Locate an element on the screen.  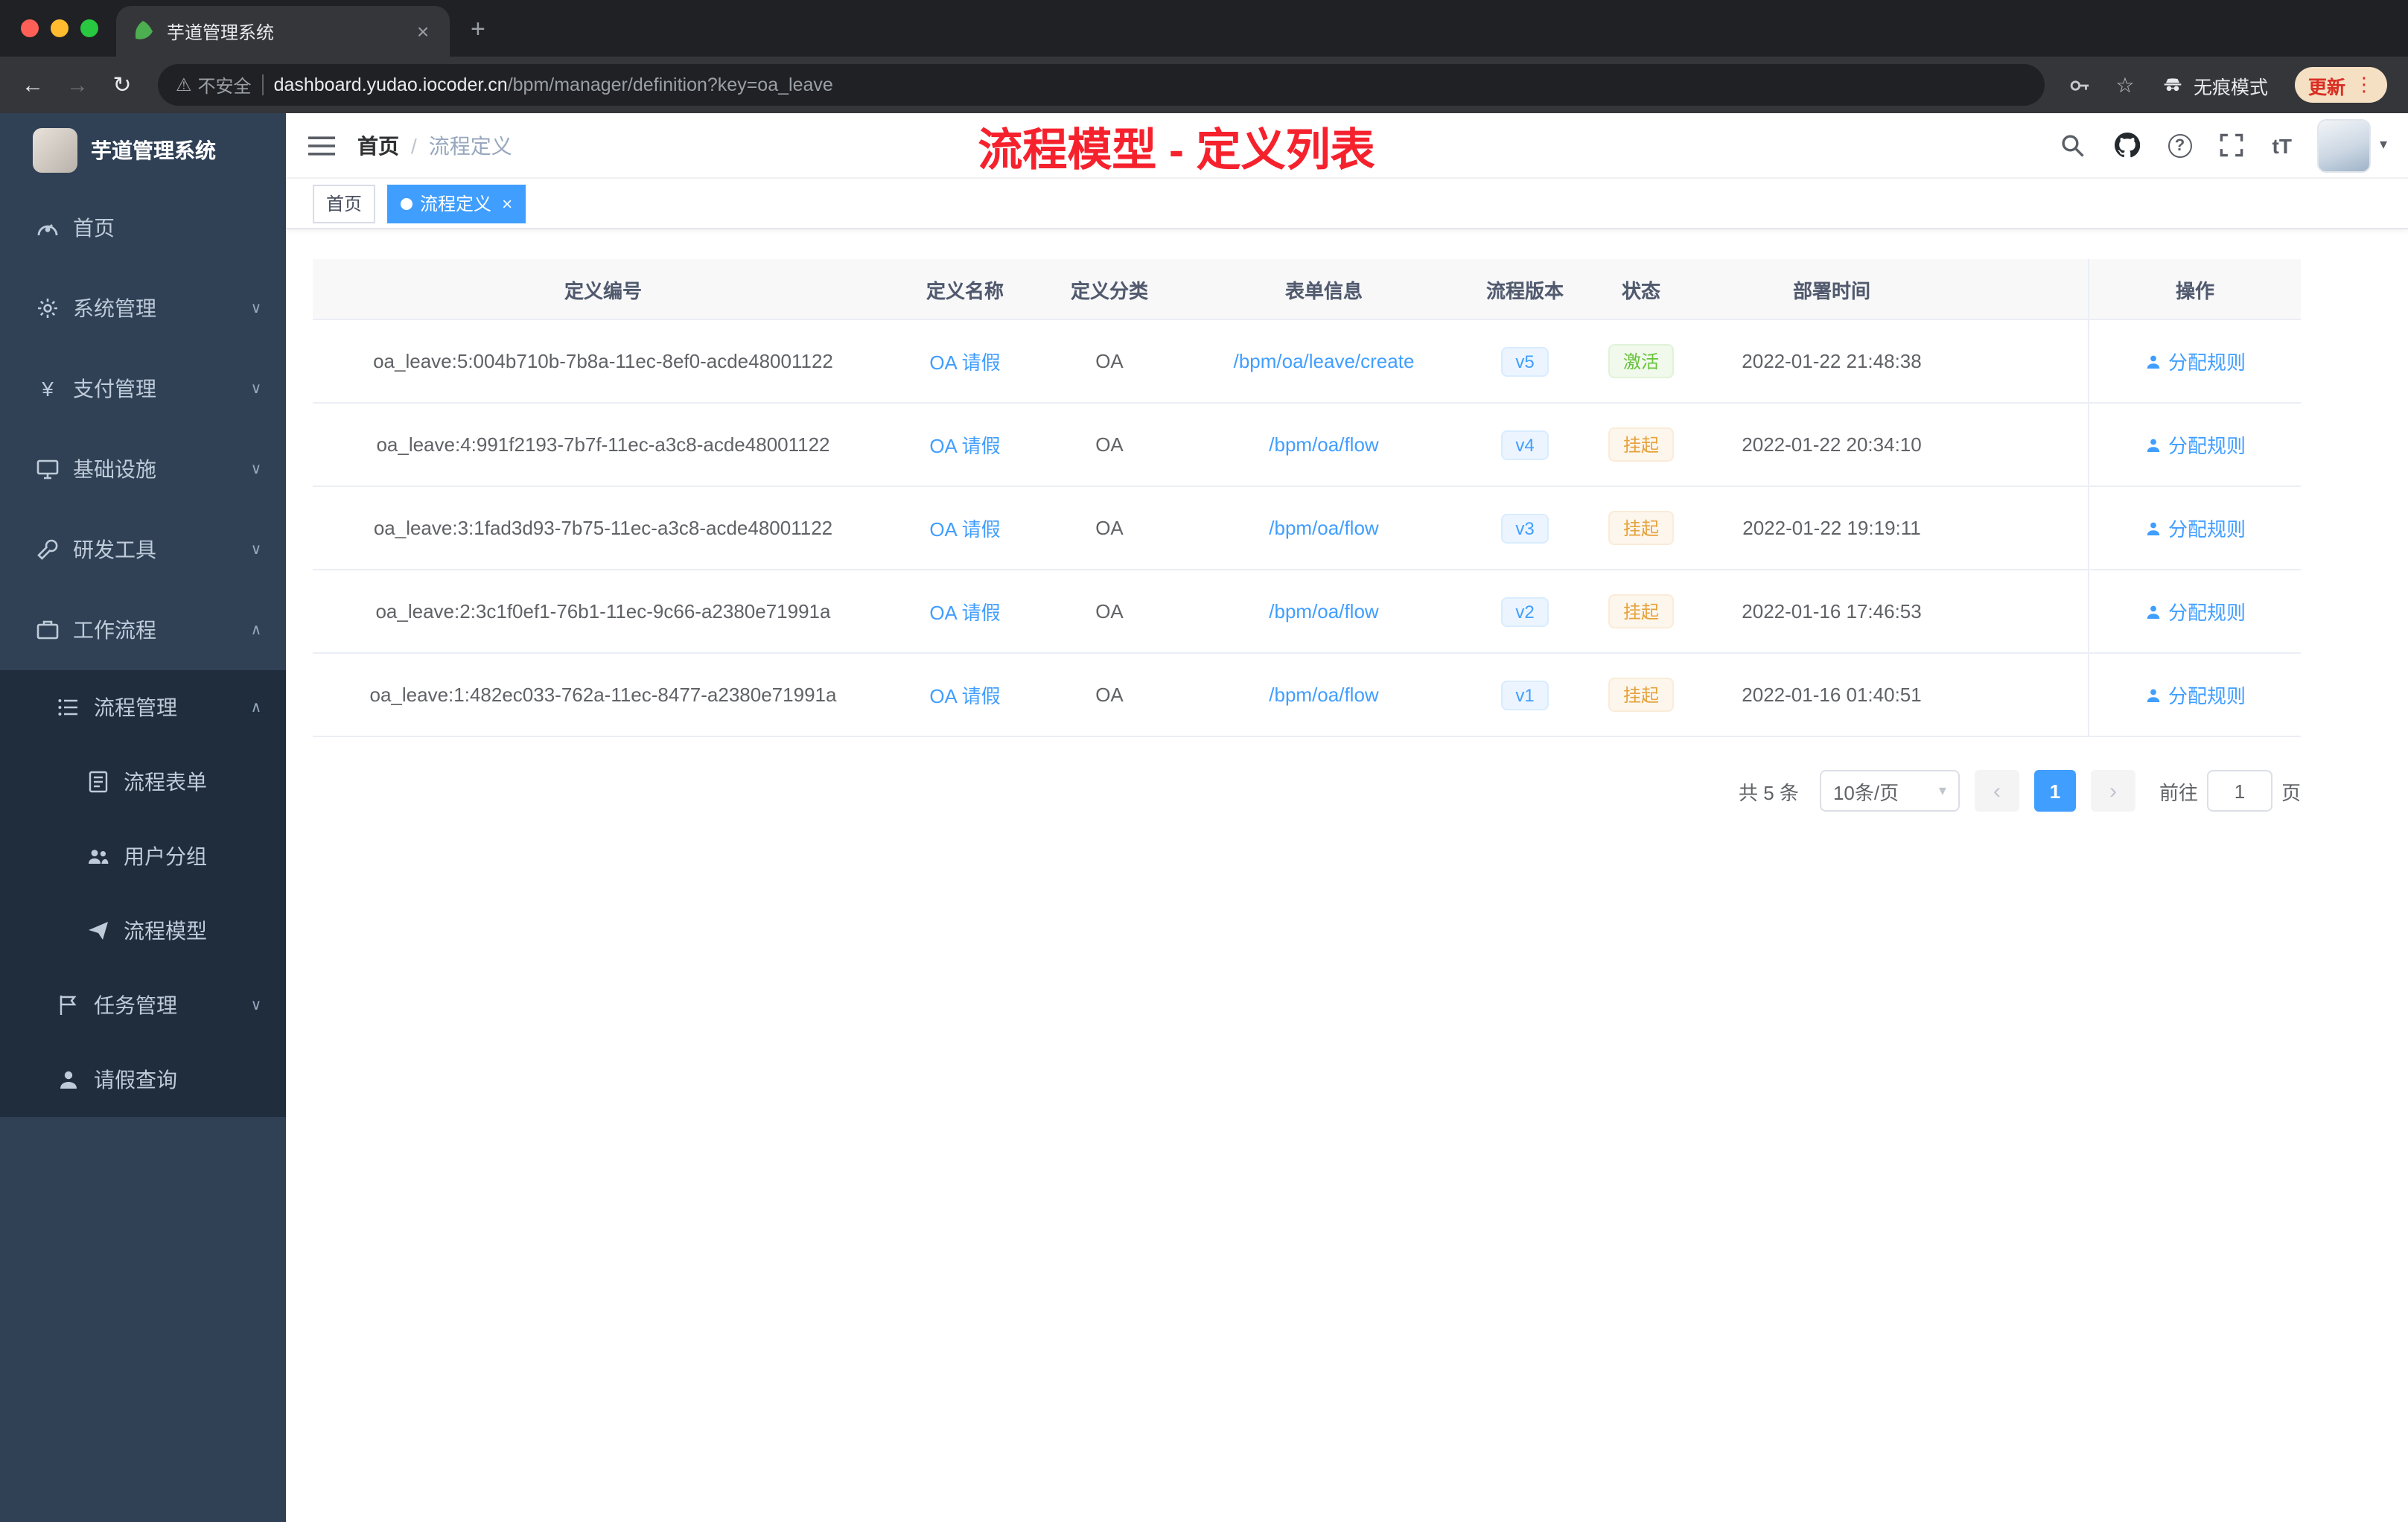
sidebar-logo: 芋道管理系统 is located at coordinates (143, 150).